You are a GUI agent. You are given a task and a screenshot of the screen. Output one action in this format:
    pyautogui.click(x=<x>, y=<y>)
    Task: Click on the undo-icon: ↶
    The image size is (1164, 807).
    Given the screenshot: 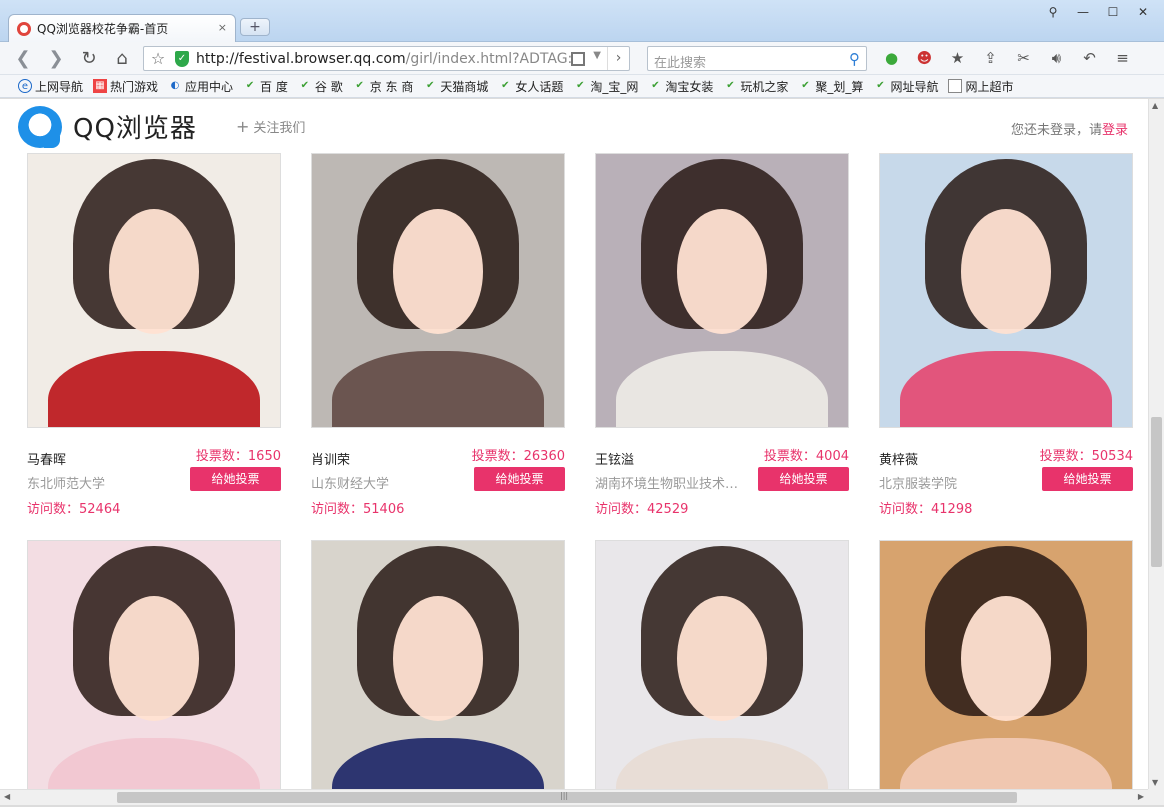 What is the action you would take?
    pyautogui.click(x=1089, y=58)
    